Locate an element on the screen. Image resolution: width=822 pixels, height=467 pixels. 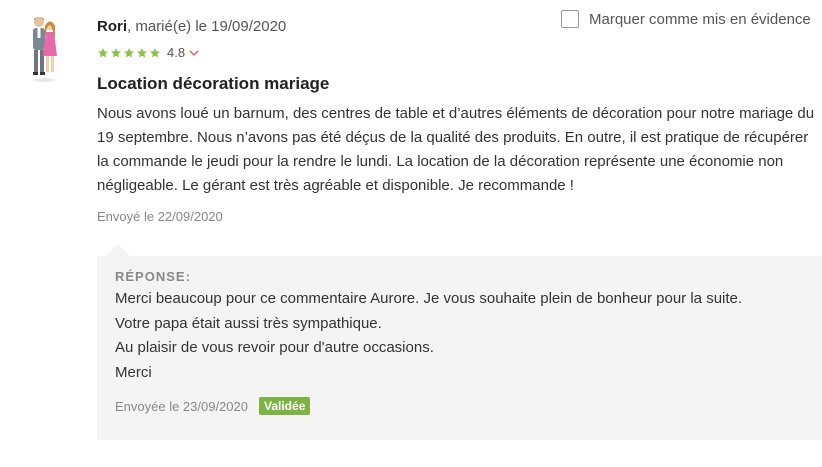
highlight-toggle: Marquer comme mis en évidence is located at coordinates (686, 19).